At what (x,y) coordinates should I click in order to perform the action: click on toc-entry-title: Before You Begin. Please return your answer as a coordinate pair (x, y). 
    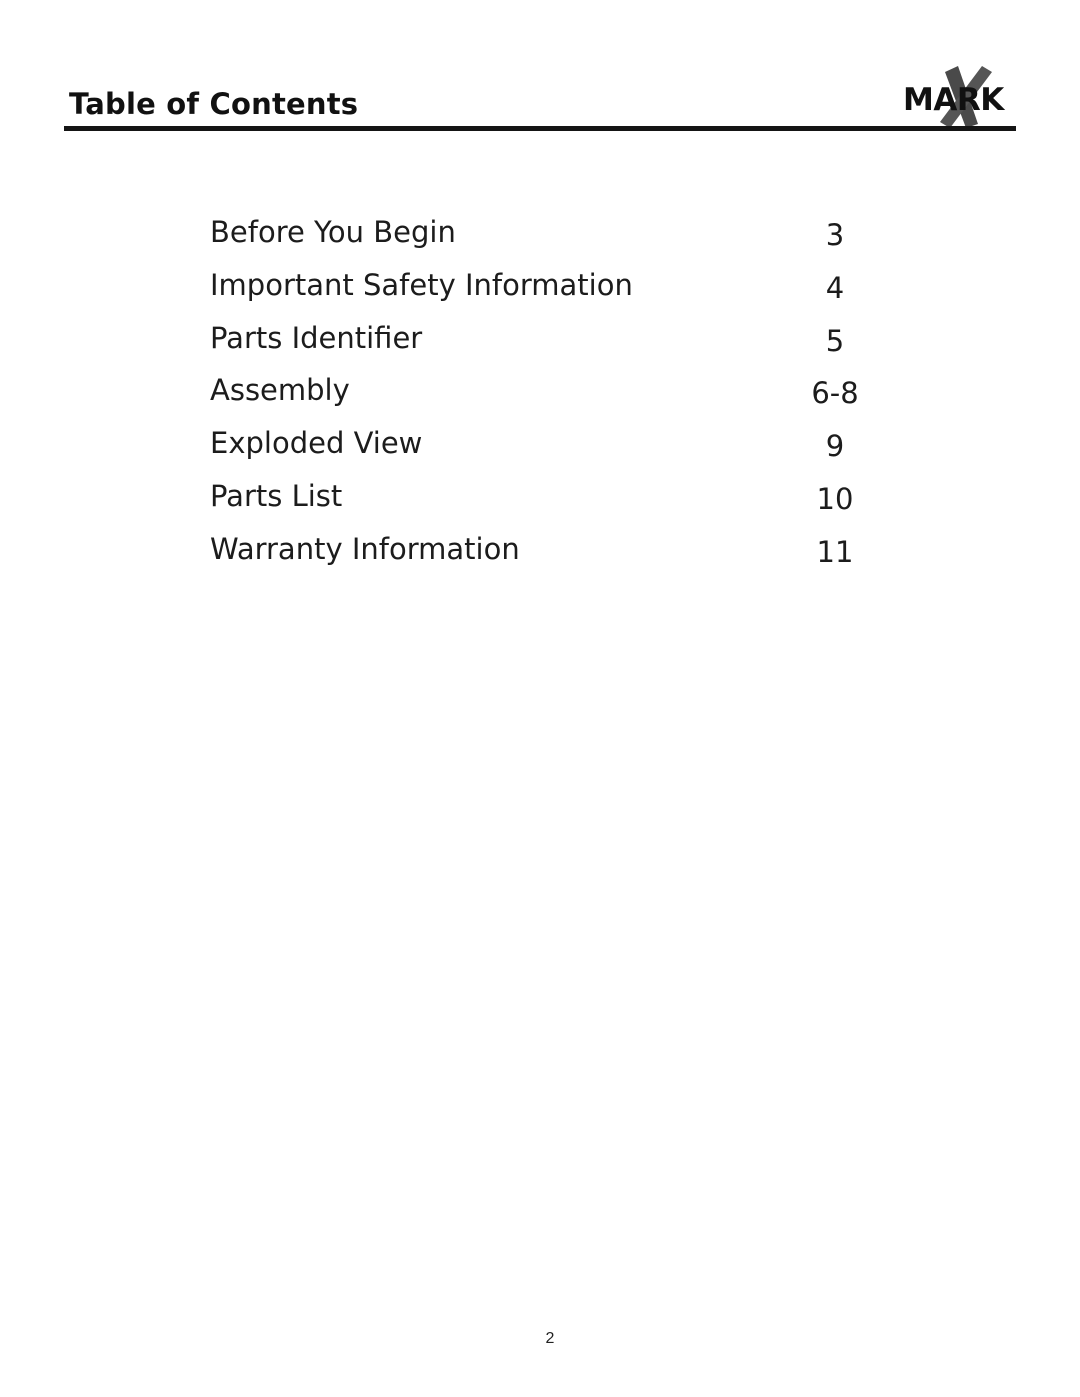
    Looking at the image, I should click on (333, 232).